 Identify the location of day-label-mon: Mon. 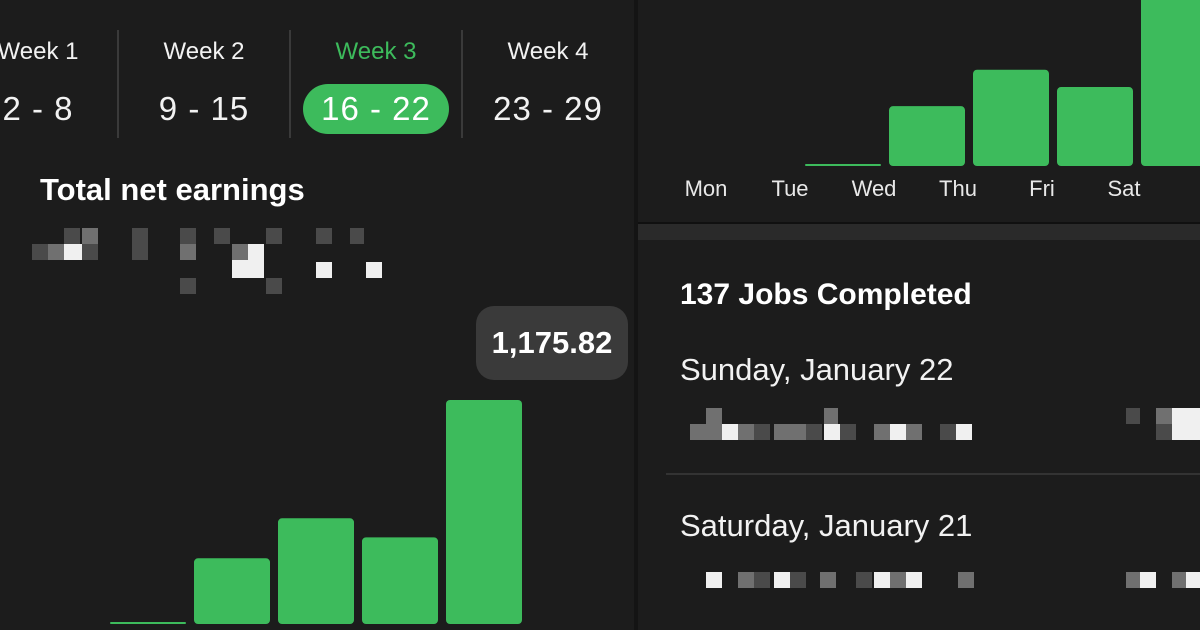
(706, 188).